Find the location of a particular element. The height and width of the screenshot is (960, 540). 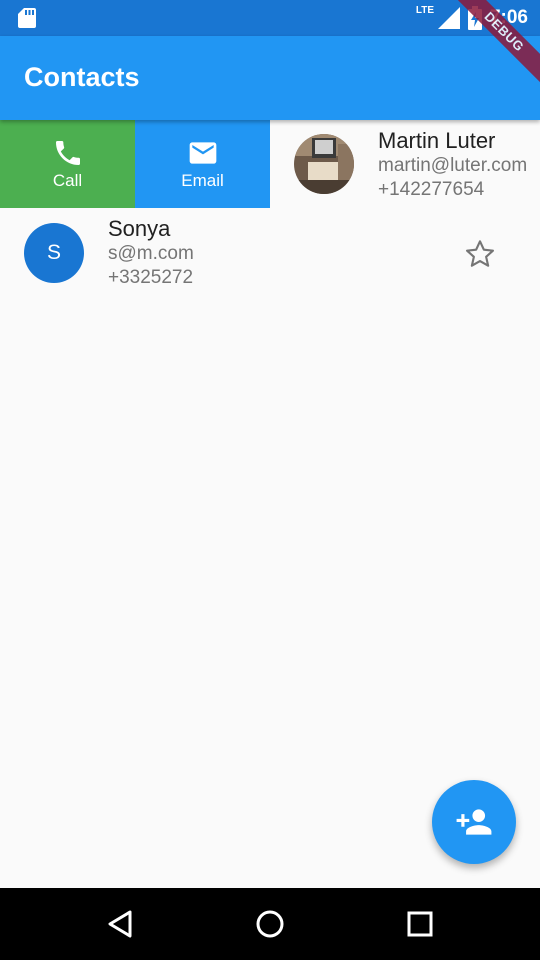

contact-email: martin@luter.com is located at coordinates (453, 165).